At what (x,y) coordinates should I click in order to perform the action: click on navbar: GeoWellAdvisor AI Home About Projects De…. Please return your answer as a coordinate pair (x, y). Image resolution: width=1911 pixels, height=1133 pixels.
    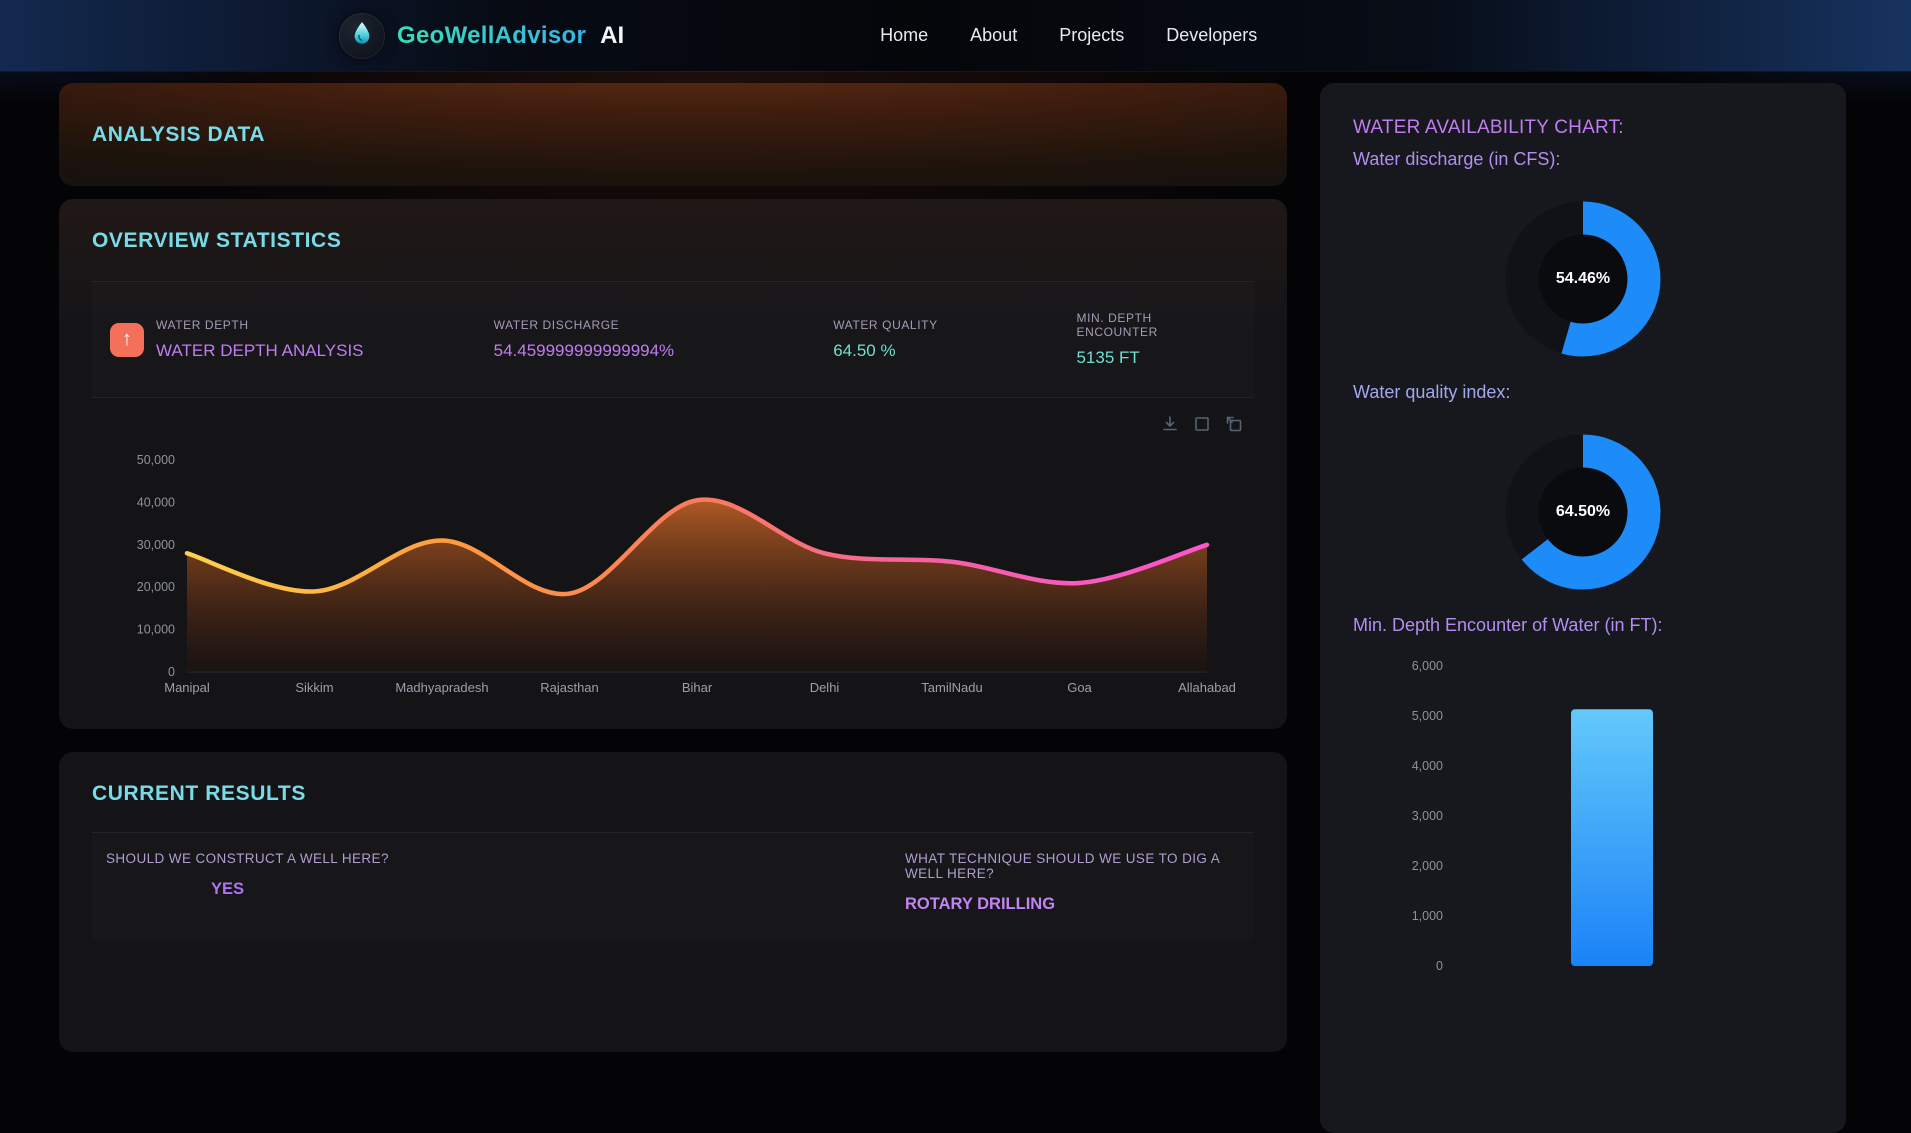
    Looking at the image, I should click on (955, 35).